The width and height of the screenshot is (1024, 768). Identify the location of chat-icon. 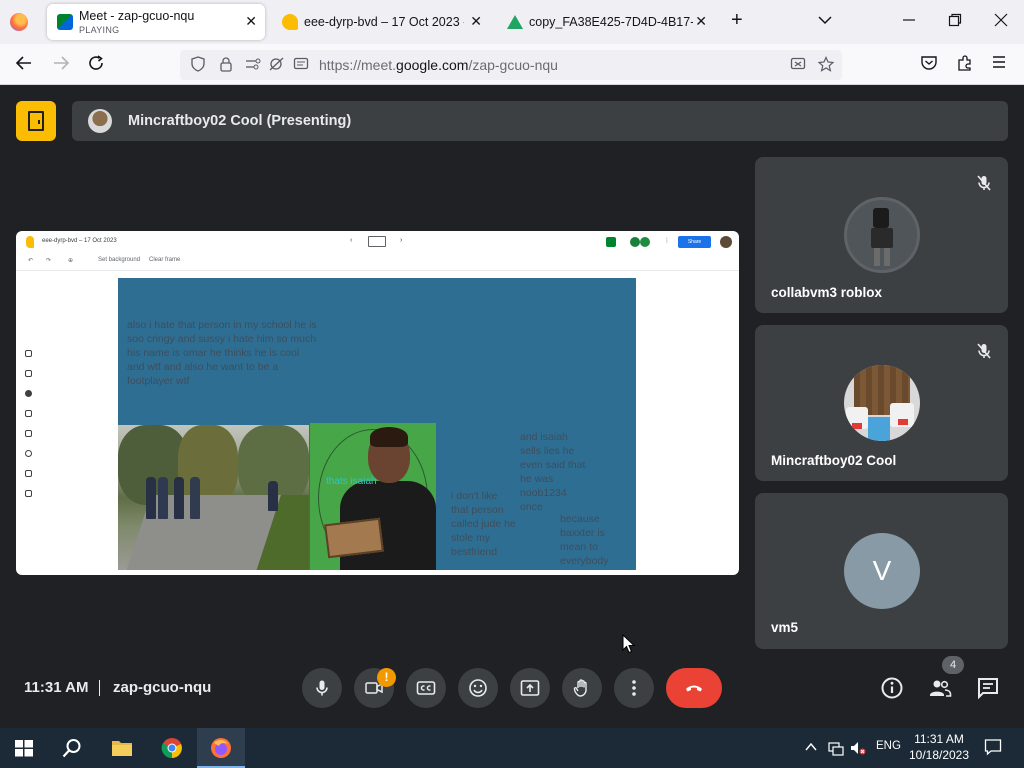
(988, 688).